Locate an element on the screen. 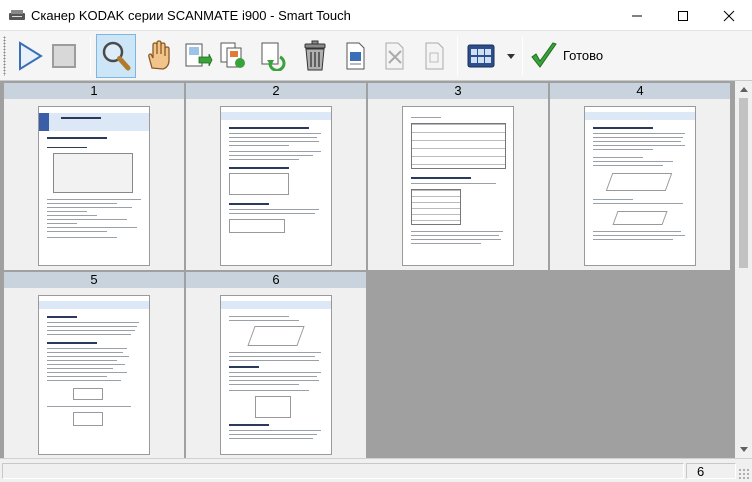  trash-icon is located at coordinates (315, 55).